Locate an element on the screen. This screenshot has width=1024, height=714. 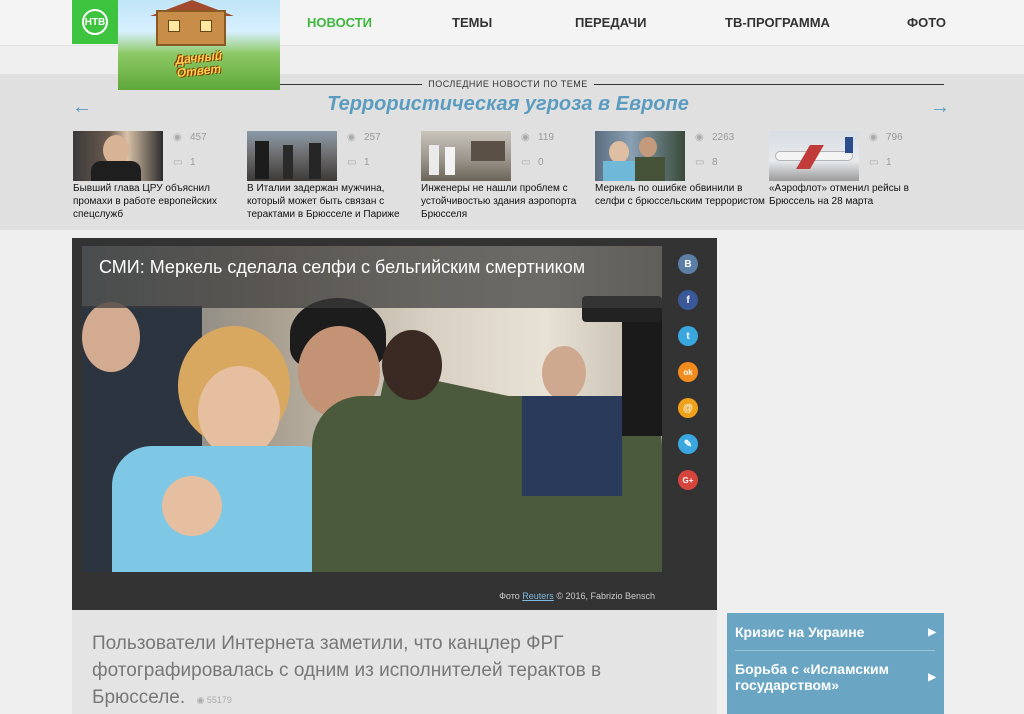
nav-tv-program: ТВ-ПРОГРАММА is located at coordinates (777, 22).